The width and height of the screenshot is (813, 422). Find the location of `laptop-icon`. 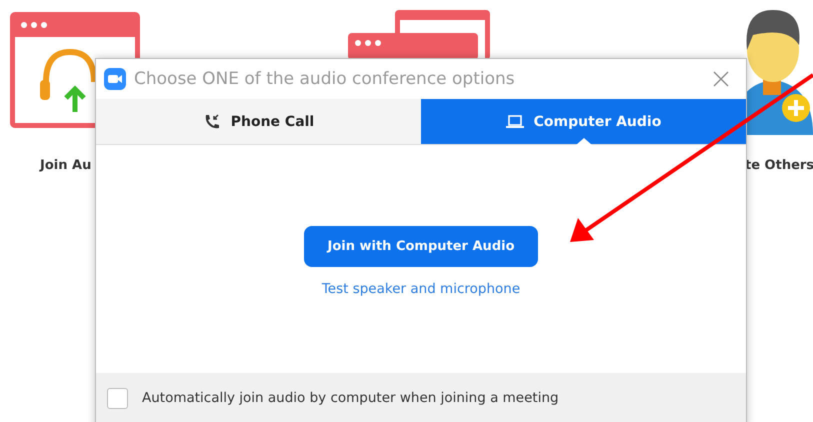

laptop-icon is located at coordinates (515, 121).